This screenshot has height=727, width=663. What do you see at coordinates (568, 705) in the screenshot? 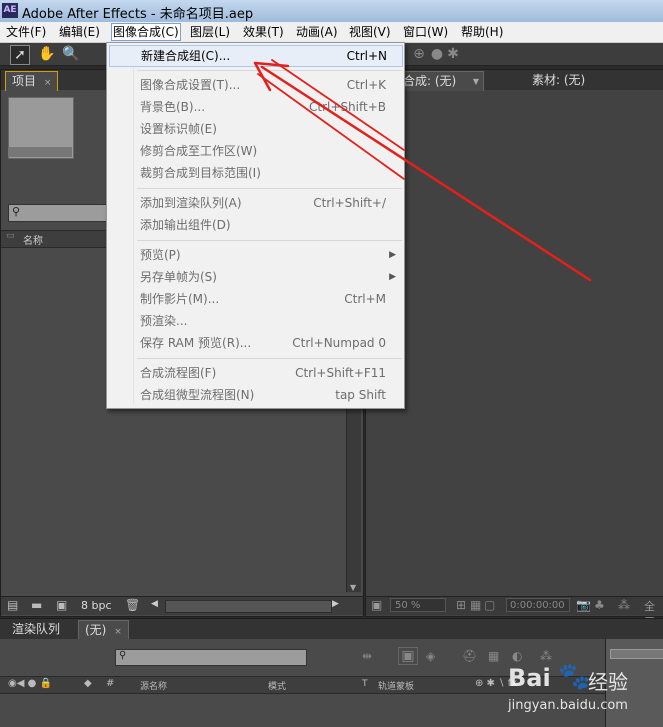
I see `watermark-url: jingyan.baidu.com` at bounding box center [568, 705].